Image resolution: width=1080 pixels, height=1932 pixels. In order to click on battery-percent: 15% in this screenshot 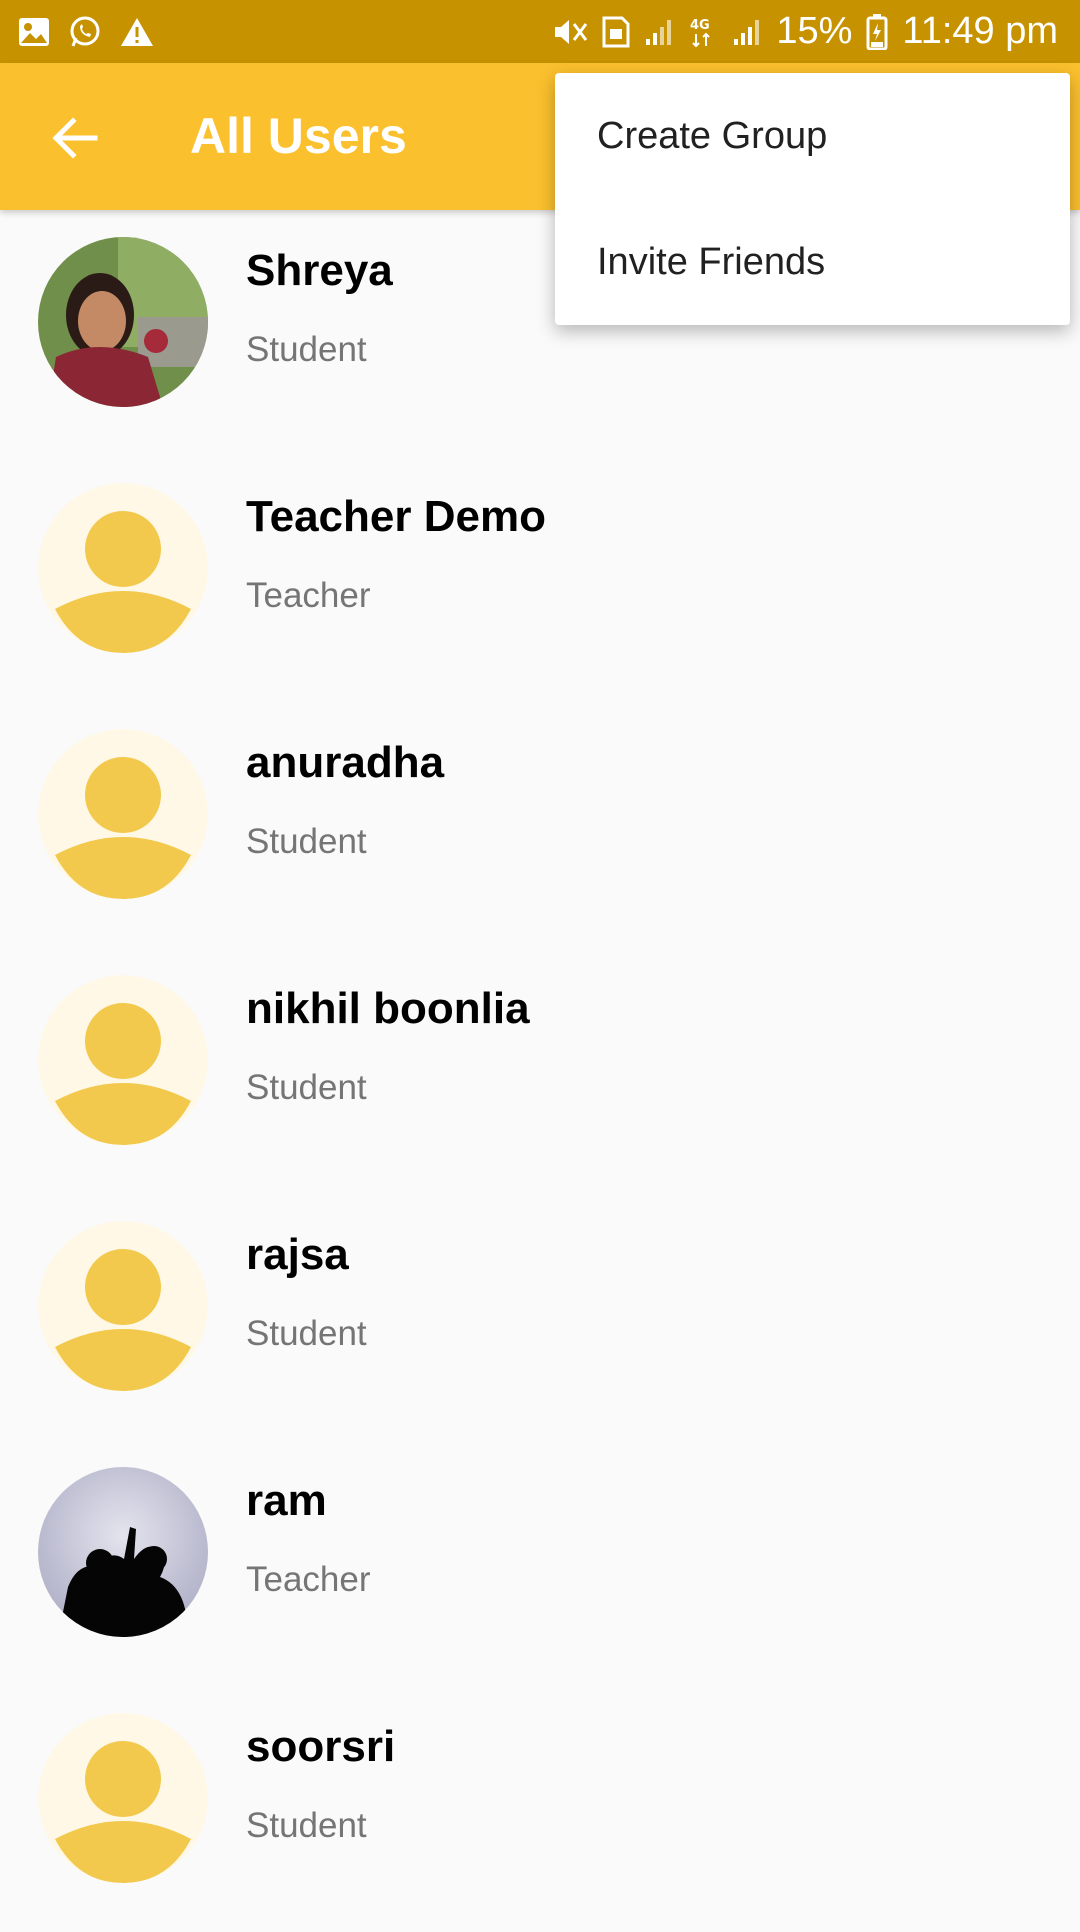, I will do `click(814, 31)`.